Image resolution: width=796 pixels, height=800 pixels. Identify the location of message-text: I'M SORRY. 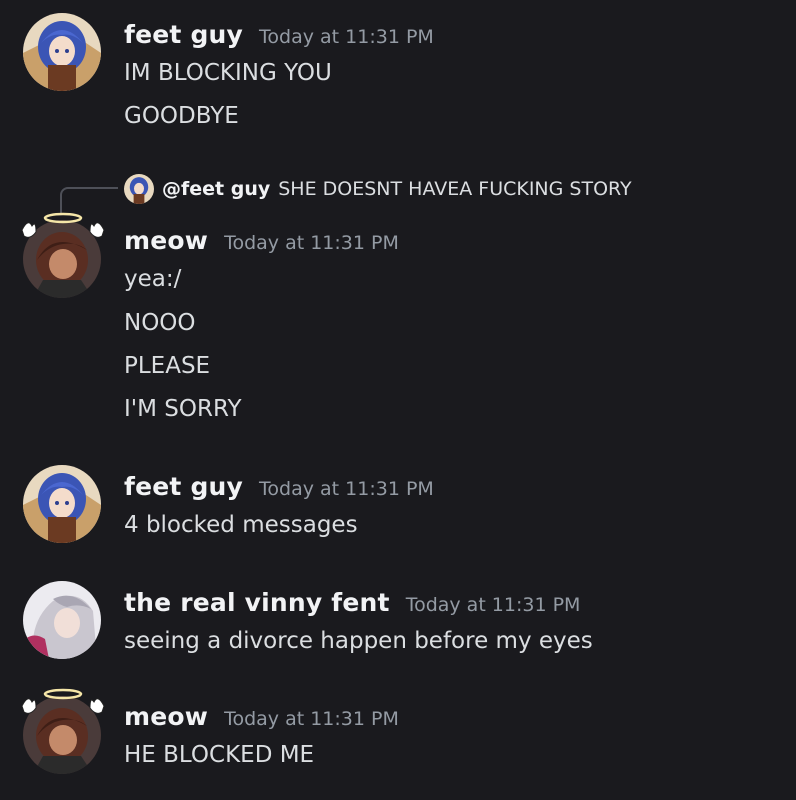
(183, 409).